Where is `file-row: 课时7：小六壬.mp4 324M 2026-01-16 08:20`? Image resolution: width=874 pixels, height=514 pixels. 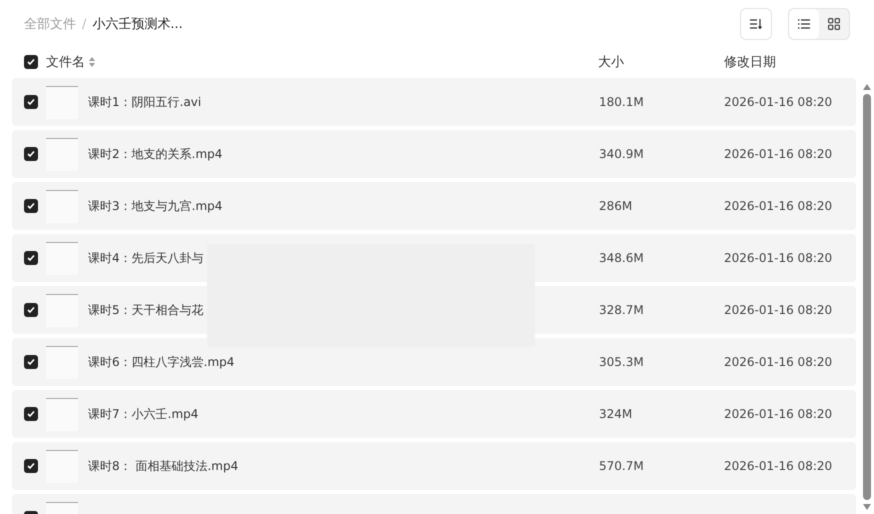 file-row: 课时7：小六壬.mp4 324M 2026-01-16 08:20 is located at coordinates (434, 414).